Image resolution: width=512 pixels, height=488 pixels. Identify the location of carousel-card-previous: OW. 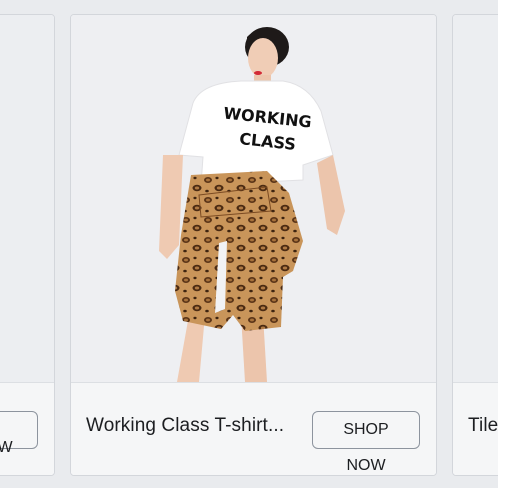
(27, 245).